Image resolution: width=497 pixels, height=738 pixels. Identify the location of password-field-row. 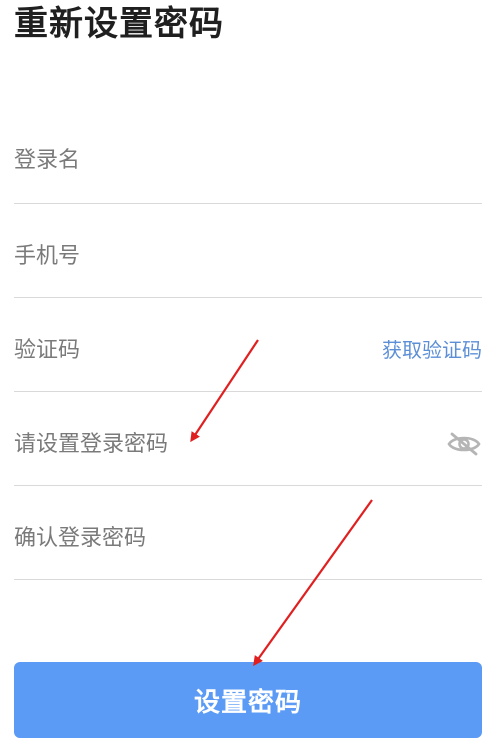
(248, 439).